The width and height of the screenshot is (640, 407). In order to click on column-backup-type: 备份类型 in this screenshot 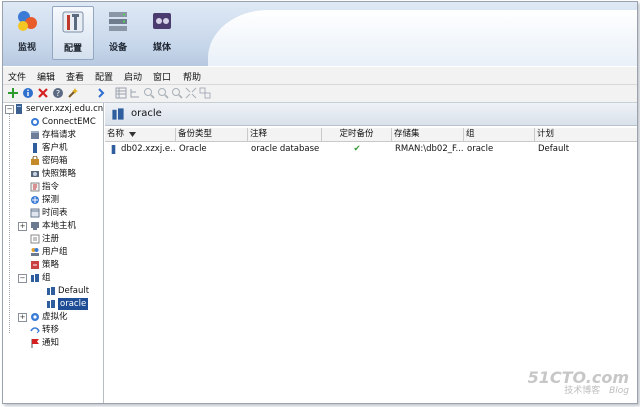, I will do `click(212, 134)`.